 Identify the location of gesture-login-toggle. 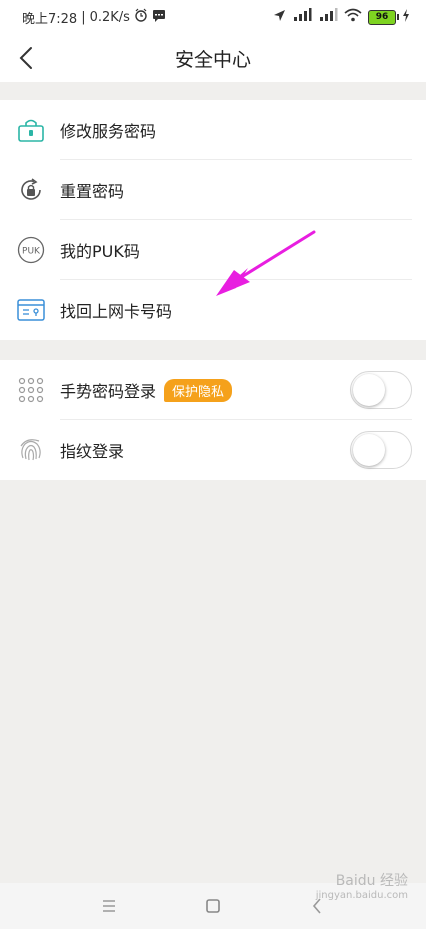
(381, 390).